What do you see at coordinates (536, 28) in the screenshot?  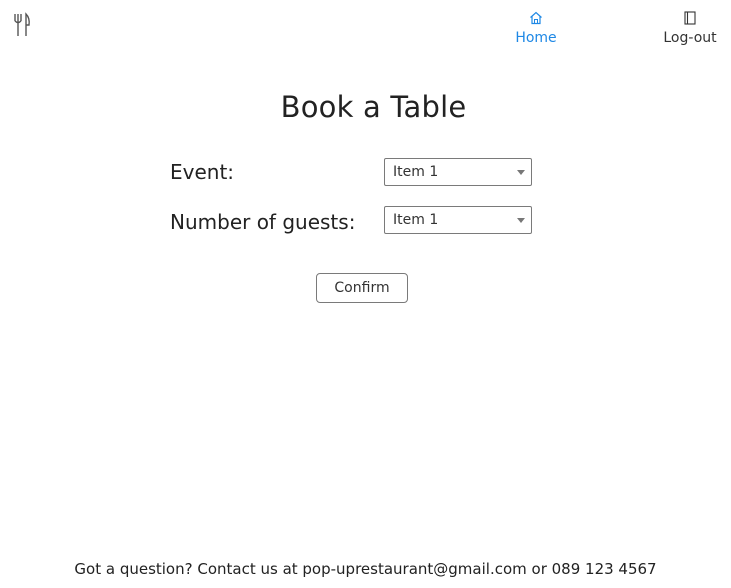 I see `nav-home: Home` at bounding box center [536, 28].